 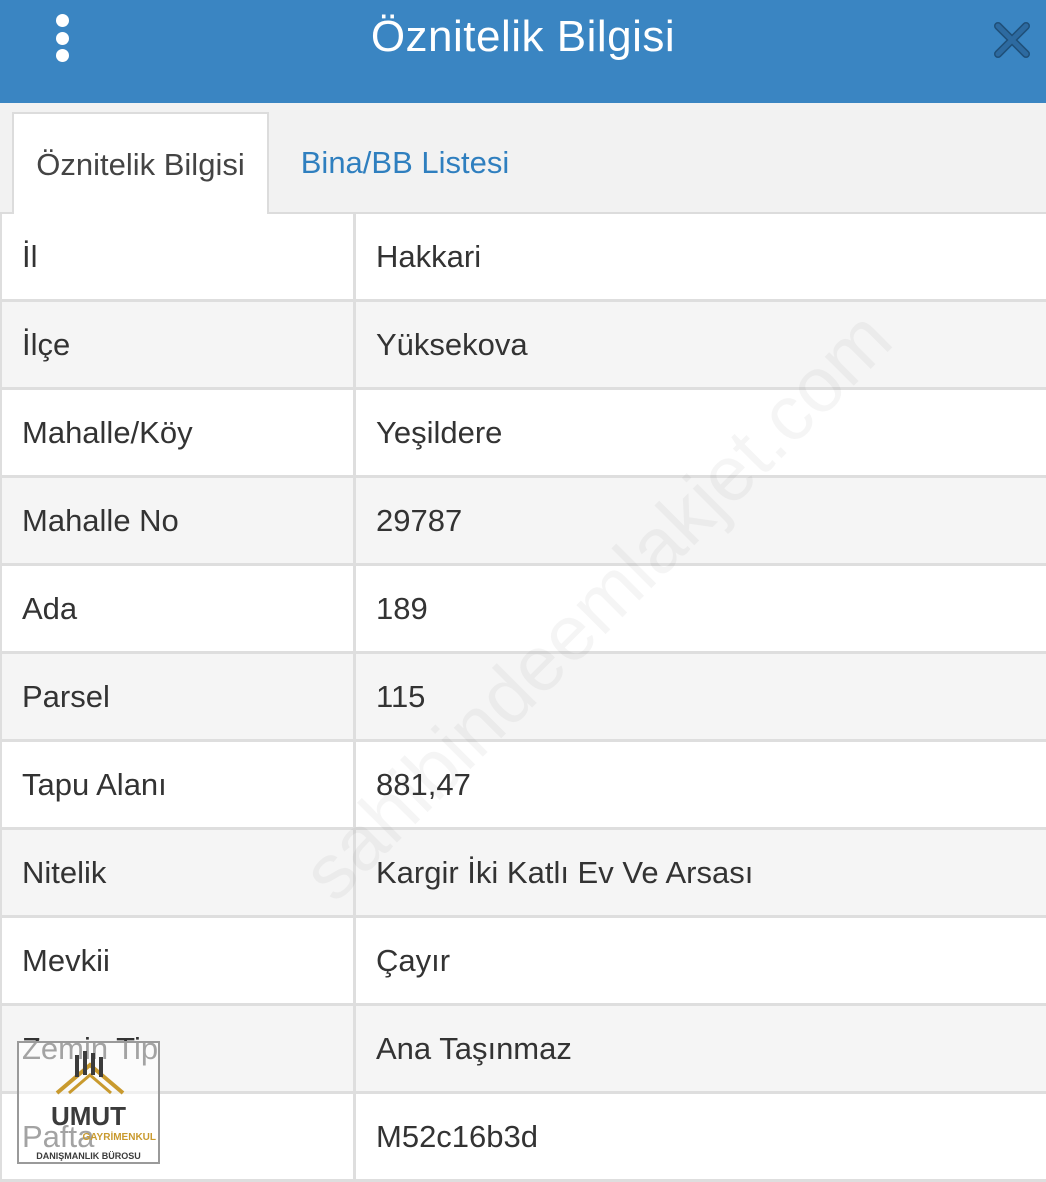 I want to click on tab-bina-bb-listesi: Bina/BB Listesi, so click(x=405, y=163).